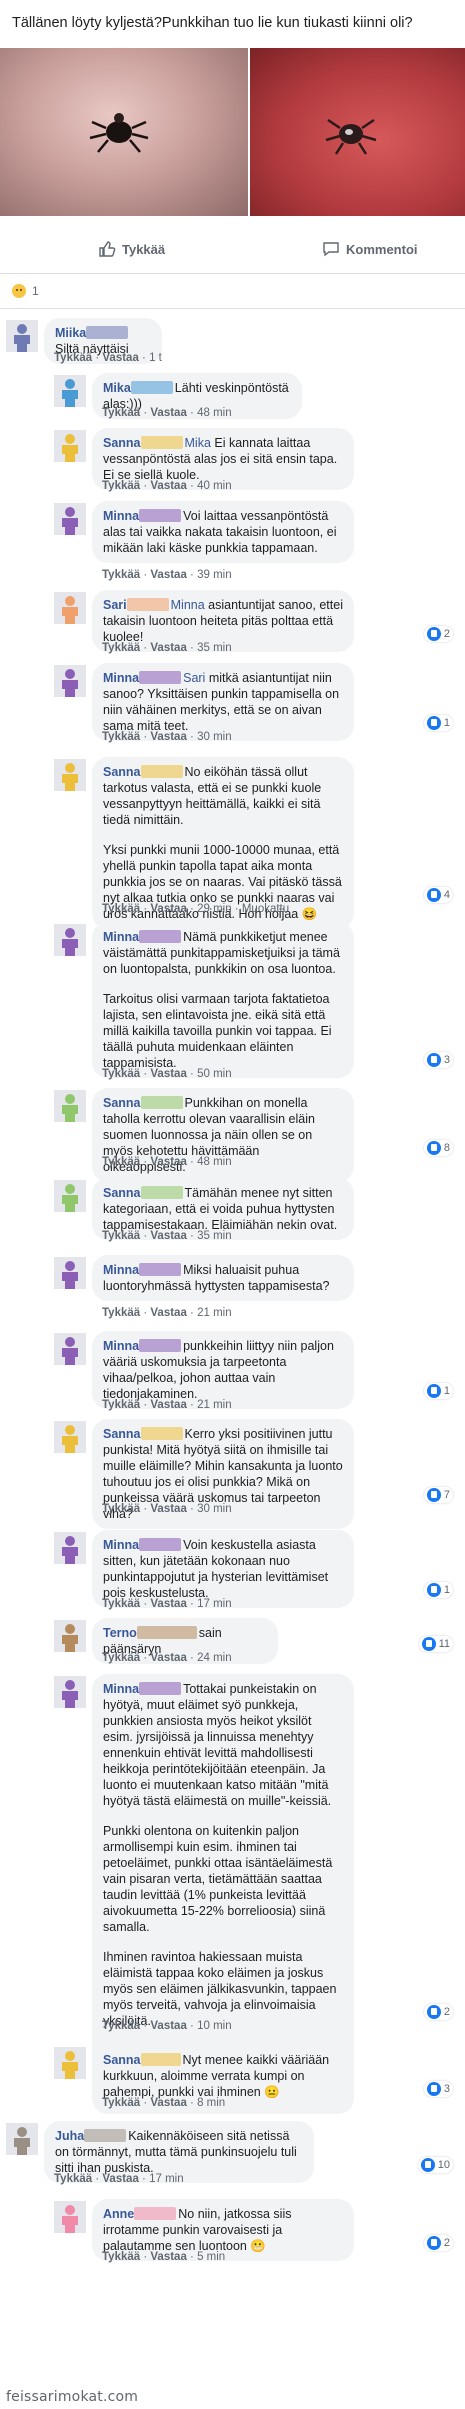  What do you see at coordinates (435, 1644) in the screenshot?
I see `comment-reactions: 11` at bounding box center [435, 1644].